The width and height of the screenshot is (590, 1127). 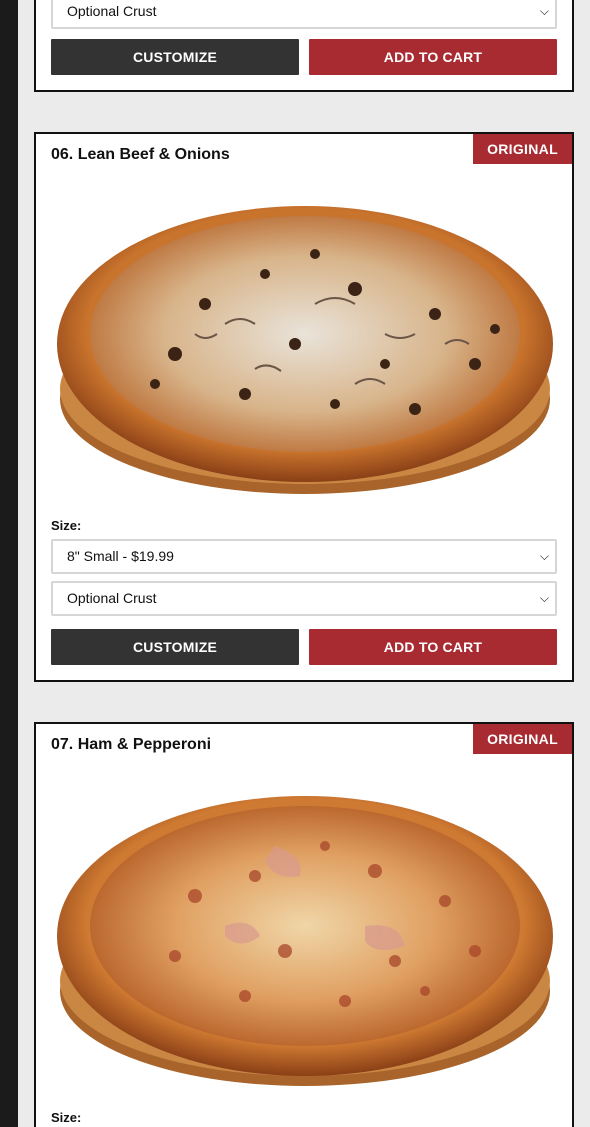 What do you see at coordinates (131, 745) in the screenshot?
I see `product-title: 07. Ham & Pepperoni` at bounding box center [131, 745].